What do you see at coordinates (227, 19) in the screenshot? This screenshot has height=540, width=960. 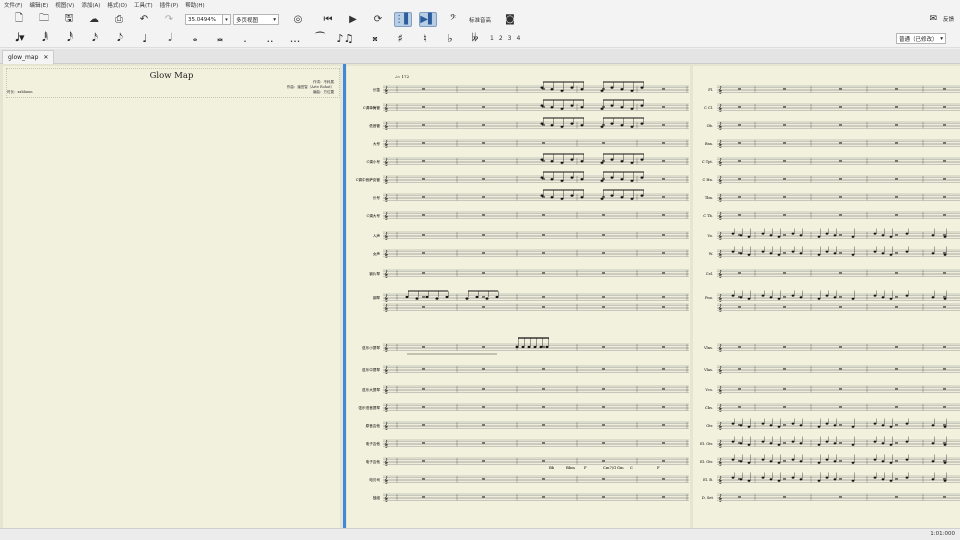 I see `chevron-down-icon: ▾` at bounding box center [227, 19].